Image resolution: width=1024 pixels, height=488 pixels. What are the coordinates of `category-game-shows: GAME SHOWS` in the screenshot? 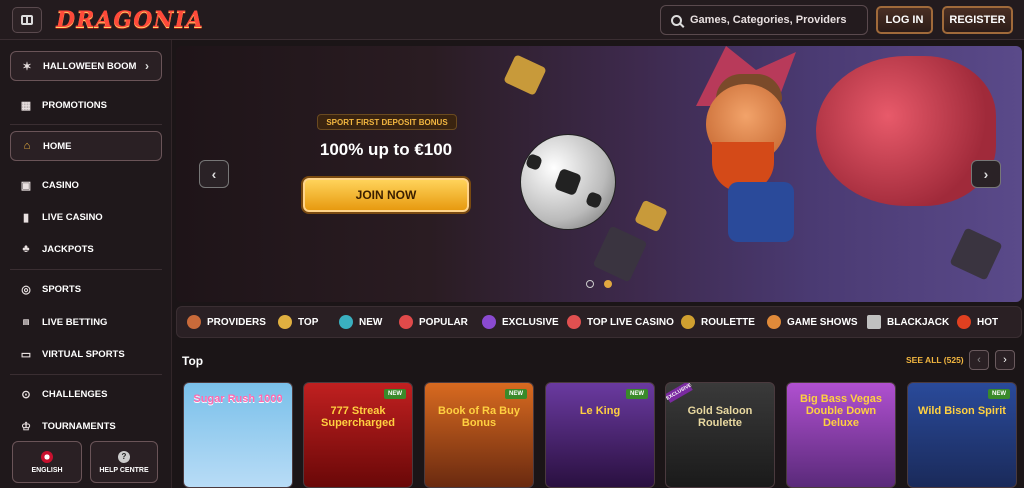 It's located at (812, 322).